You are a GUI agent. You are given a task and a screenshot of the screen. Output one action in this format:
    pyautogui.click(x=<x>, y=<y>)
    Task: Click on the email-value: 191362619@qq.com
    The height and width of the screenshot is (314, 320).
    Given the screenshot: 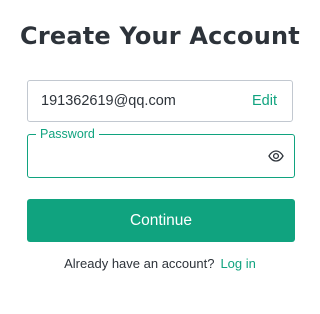 What is the action you would take?
    pyautogui.click(x=108, y=101)
    